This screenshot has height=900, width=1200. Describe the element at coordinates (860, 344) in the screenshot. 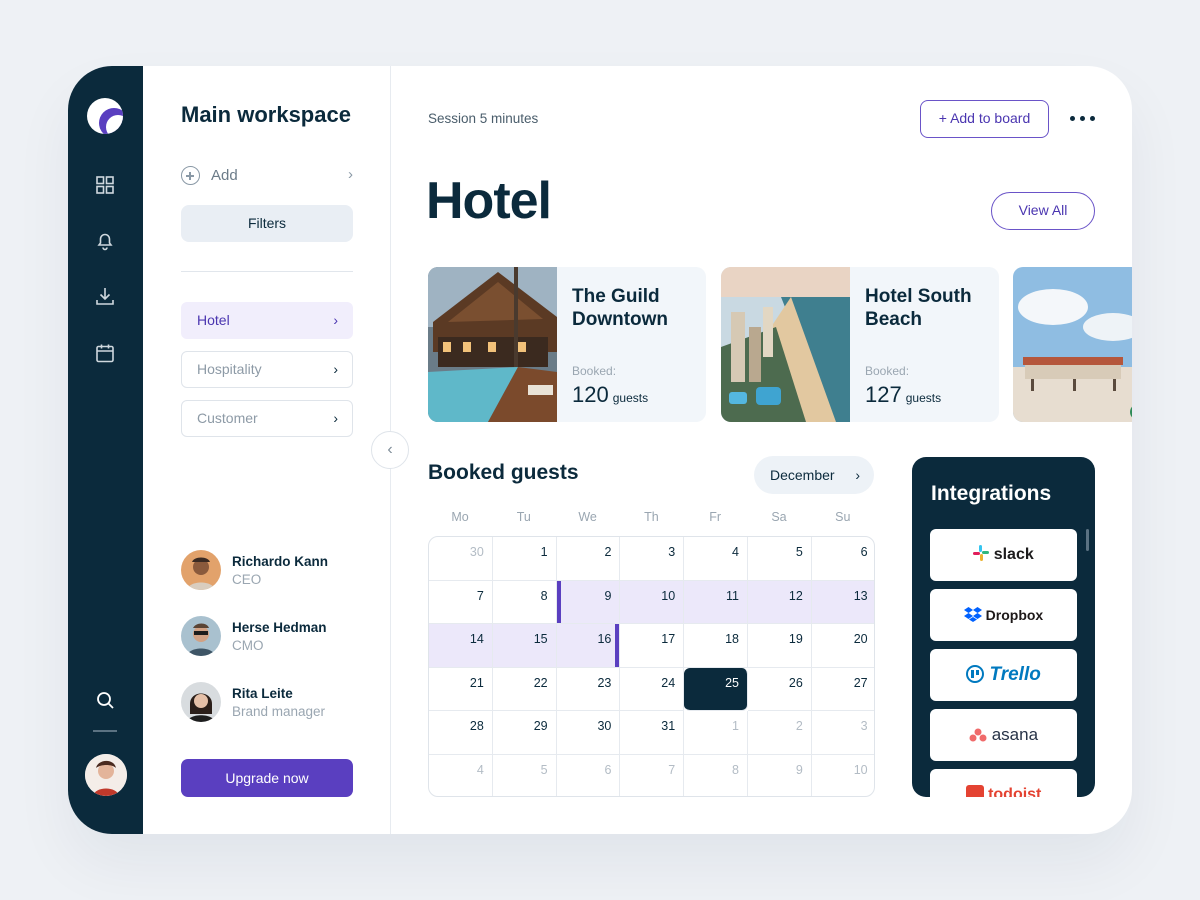

I see `hotel-card: Hotel South Beach Booked: 127 guests` at that location.